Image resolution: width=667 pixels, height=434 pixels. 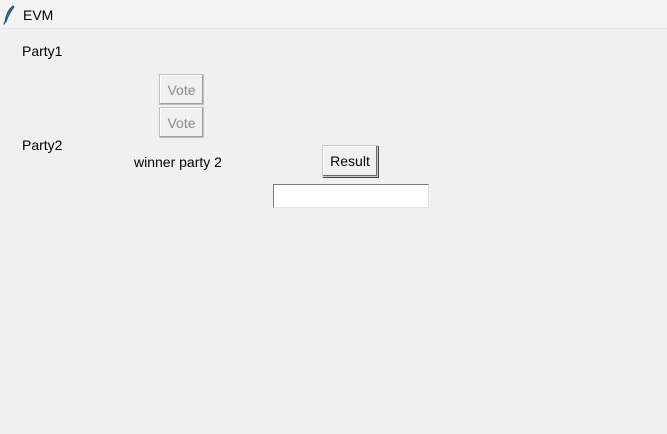 I want to click on feather-icon, so click(x=9, y=15).